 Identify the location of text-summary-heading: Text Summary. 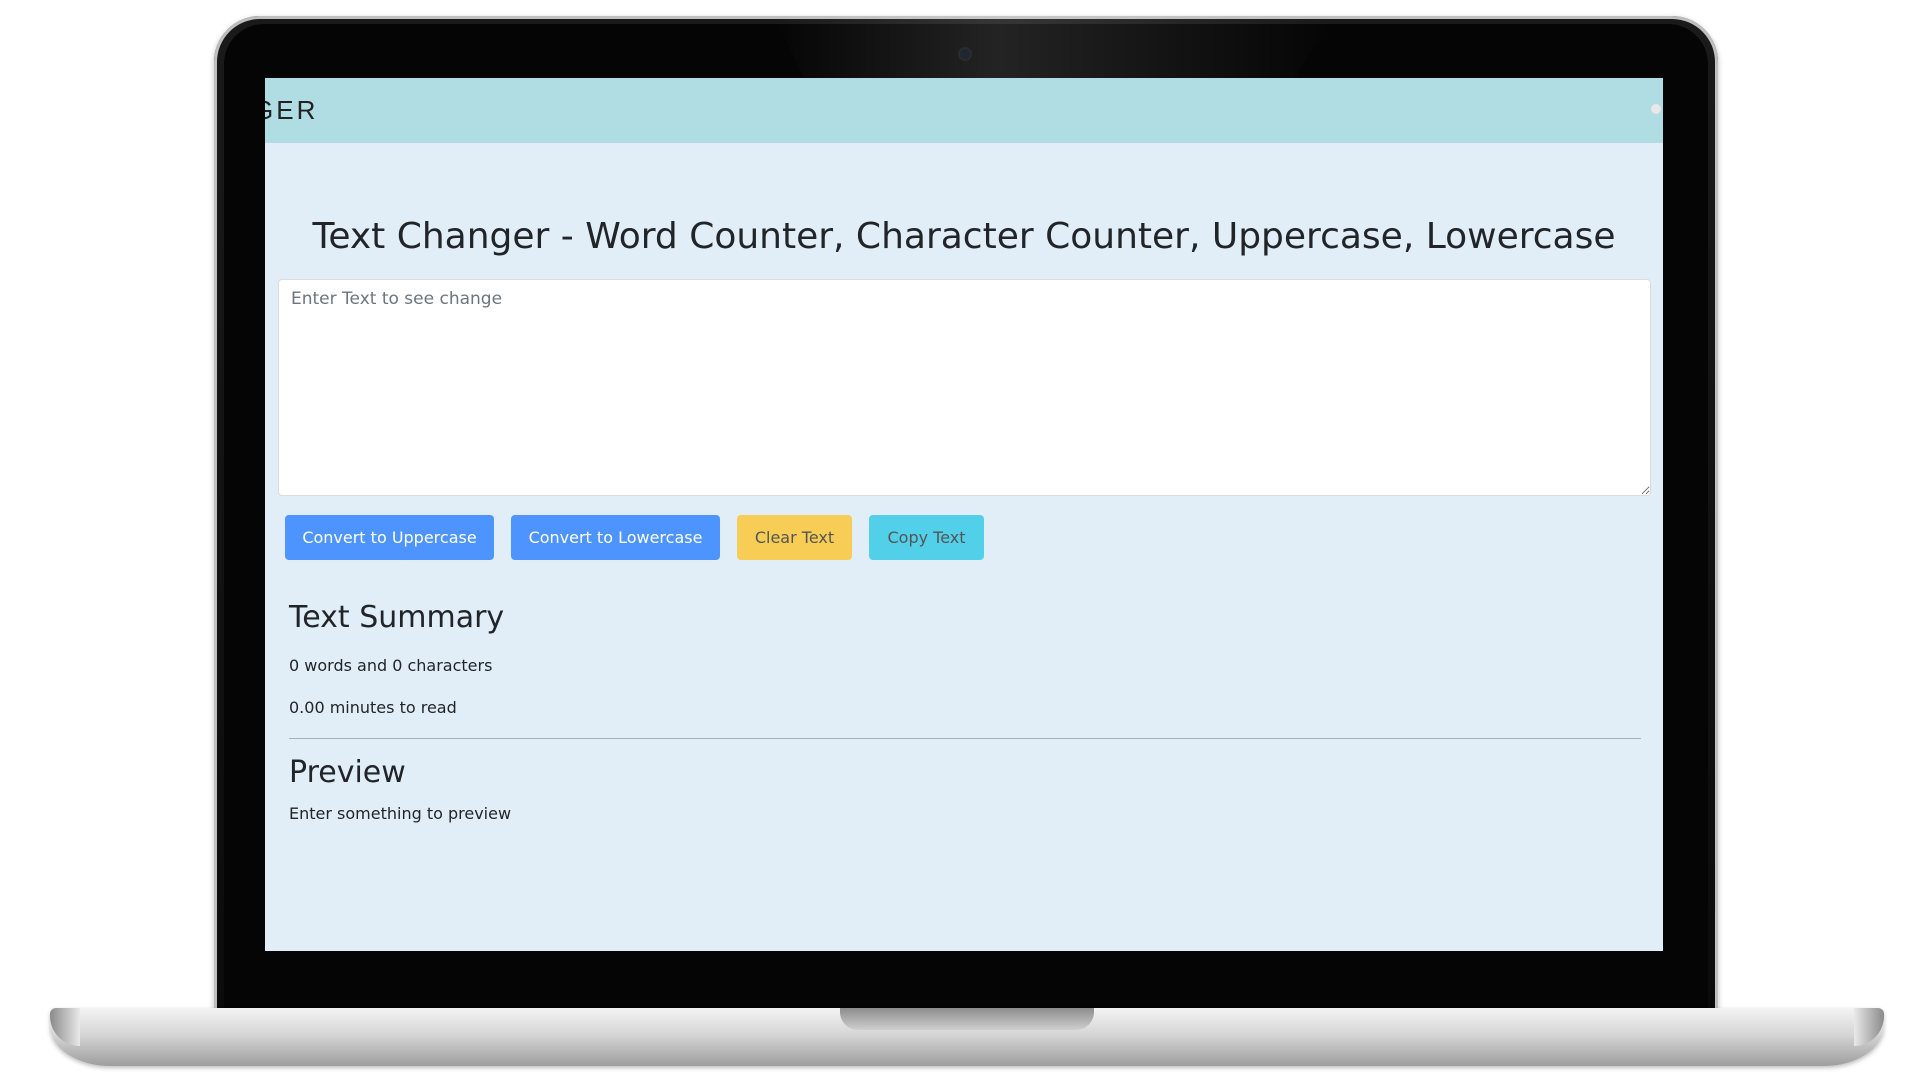
(397, 617).